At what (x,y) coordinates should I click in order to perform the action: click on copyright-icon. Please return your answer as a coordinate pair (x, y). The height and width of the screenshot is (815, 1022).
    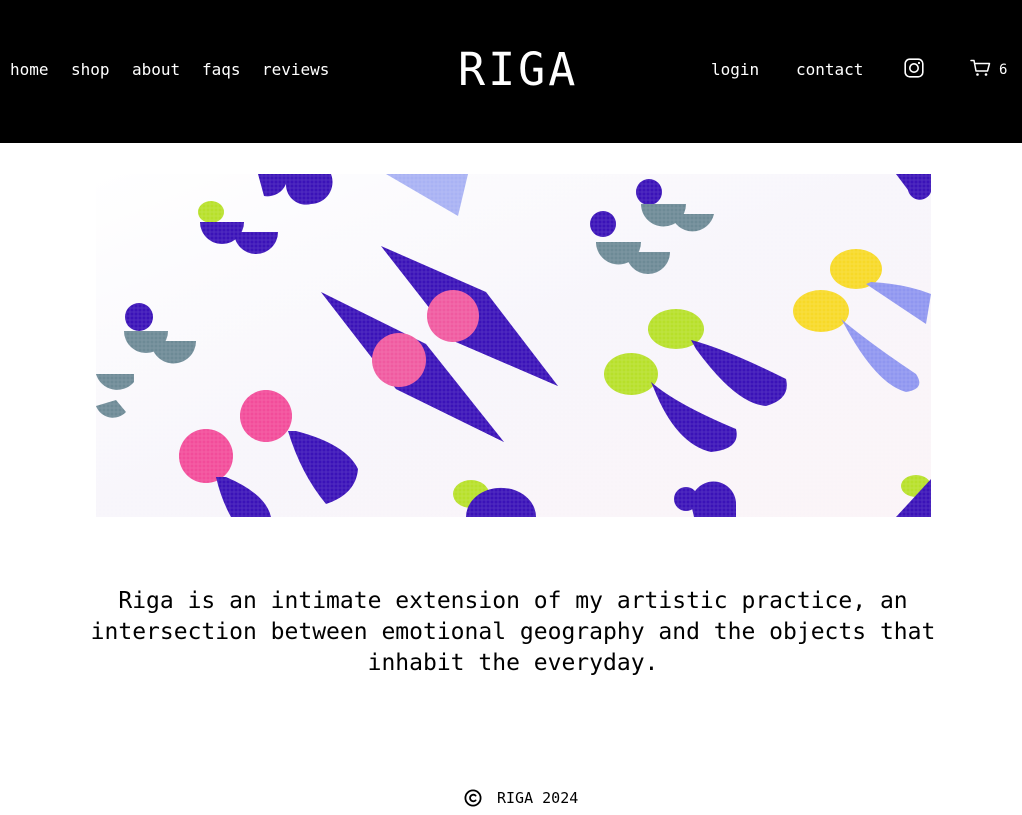
    Looking at the image, I should click on (473, 798).